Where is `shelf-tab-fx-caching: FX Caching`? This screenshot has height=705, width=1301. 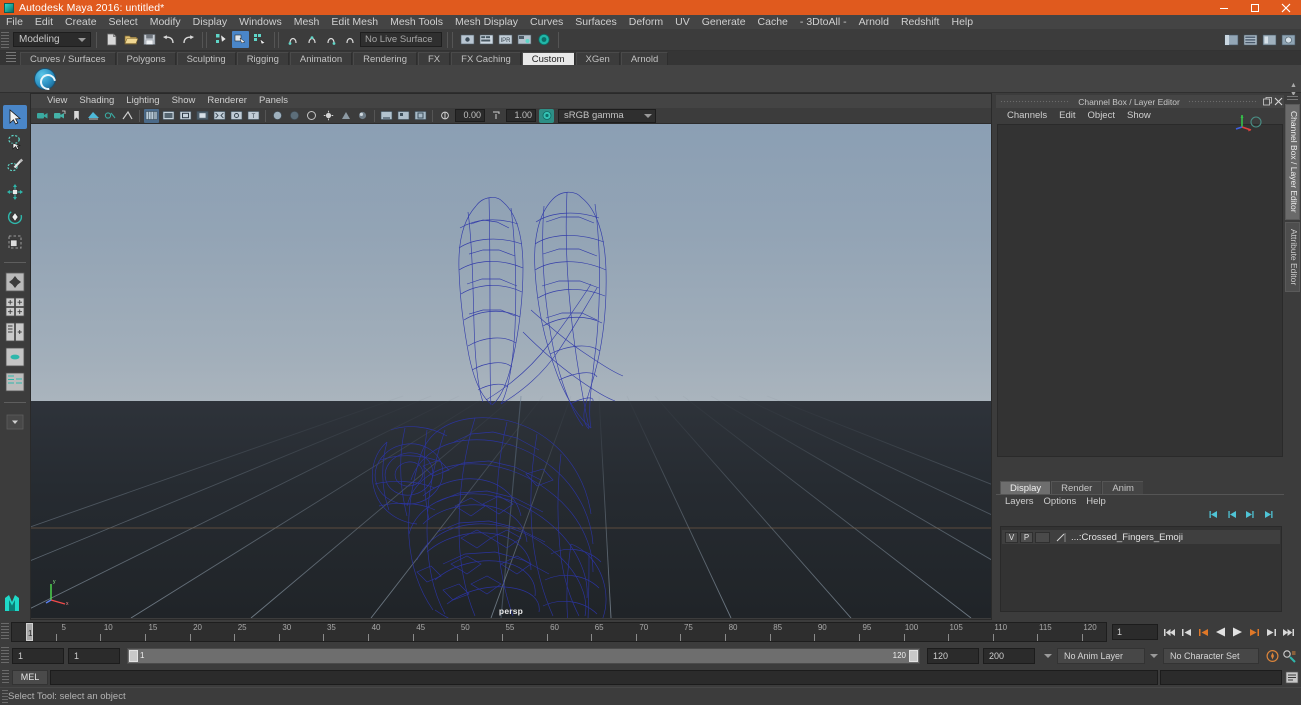 shelf-tab-fx-caching: FX Caching is located at coordinates (486, 58).